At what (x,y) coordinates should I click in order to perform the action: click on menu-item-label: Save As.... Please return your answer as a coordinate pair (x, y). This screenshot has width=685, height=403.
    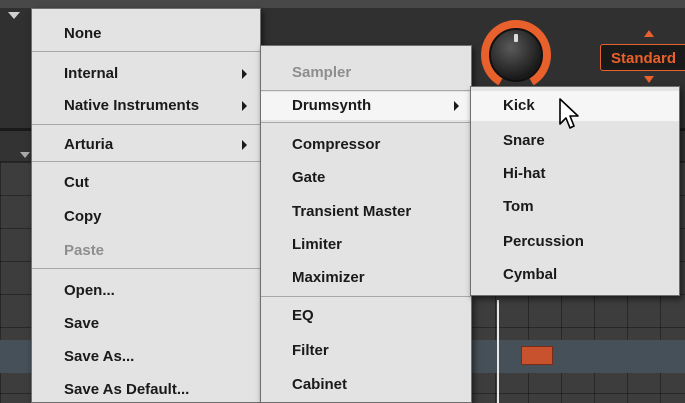
    Looking at the image, I should click on (99, 356).